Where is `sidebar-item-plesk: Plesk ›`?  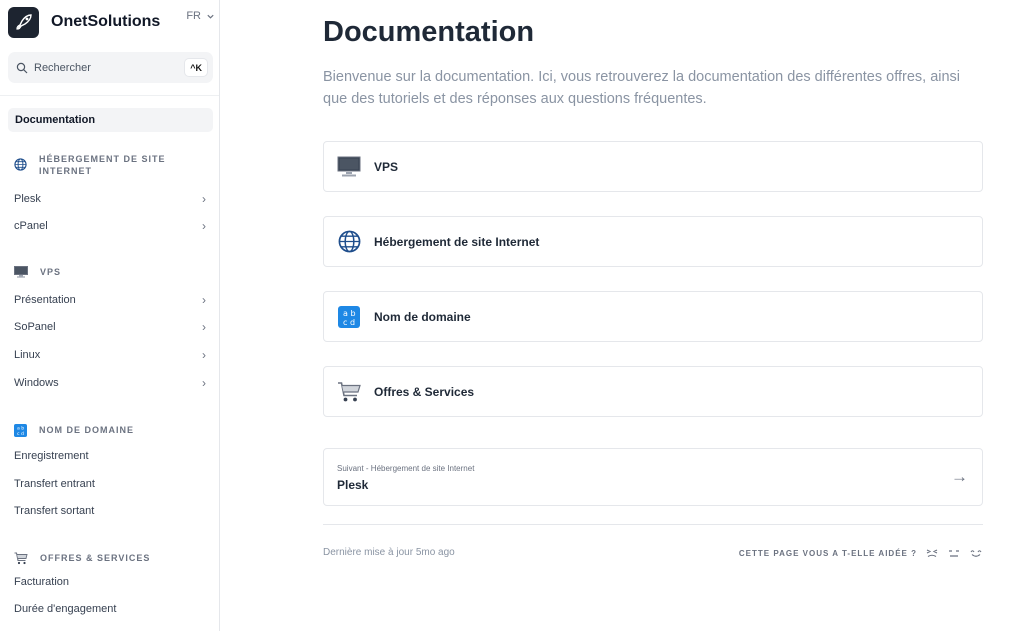
sidebar-item-plesk: Plesk › is located at coordinates (110, 199).